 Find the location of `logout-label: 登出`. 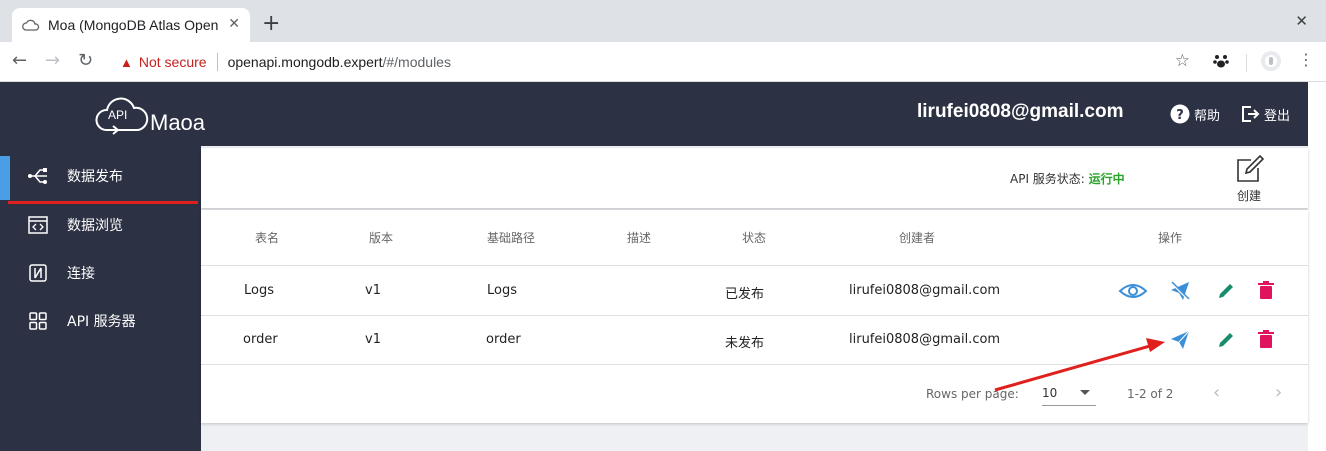

logout-label: 登出 is located at coordinates (1277, 116).